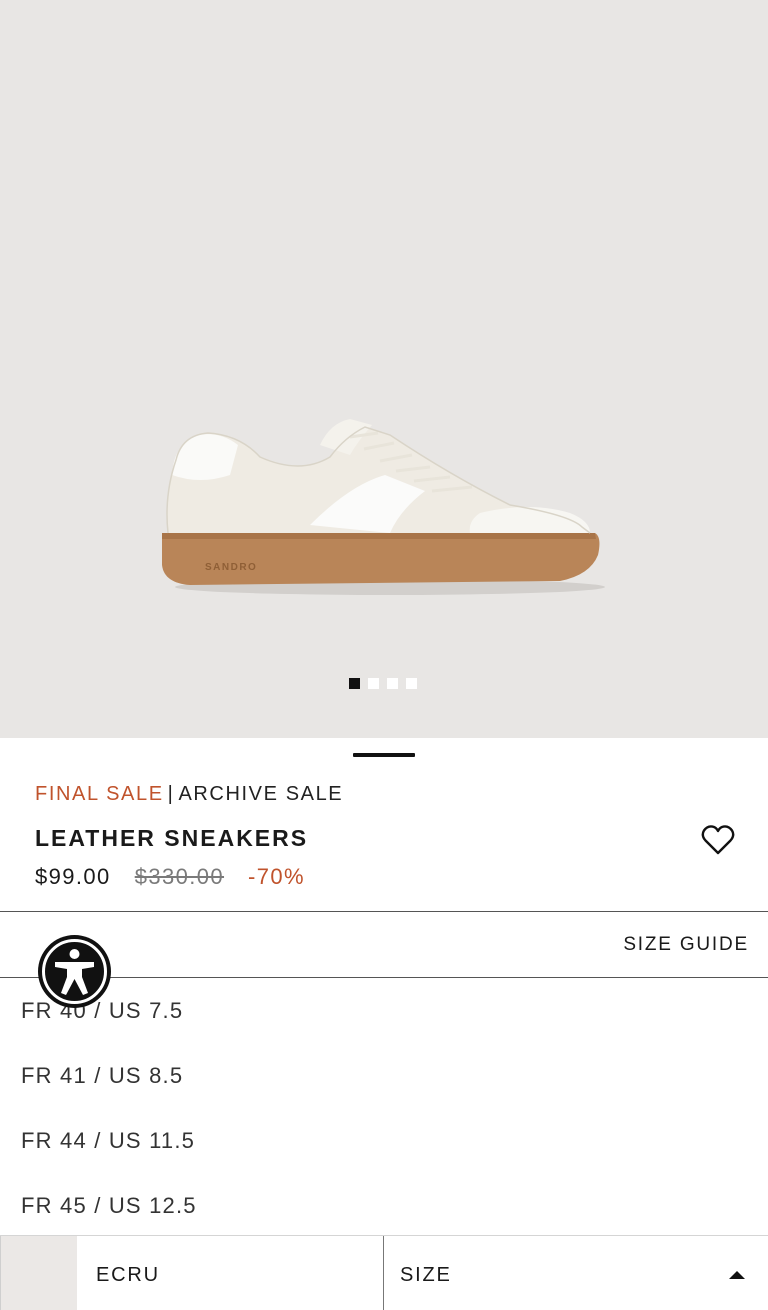 This screenshot has height=1310, width=768. Describe the element at coordinates (383, 683) in the screenshot. I see `gallery-pagination` at that location.